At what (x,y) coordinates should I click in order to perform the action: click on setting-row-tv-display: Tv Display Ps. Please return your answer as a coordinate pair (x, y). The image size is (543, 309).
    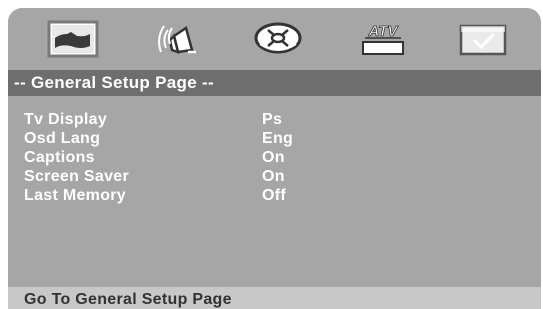
    Looking at the image, I should click on (224, 119).